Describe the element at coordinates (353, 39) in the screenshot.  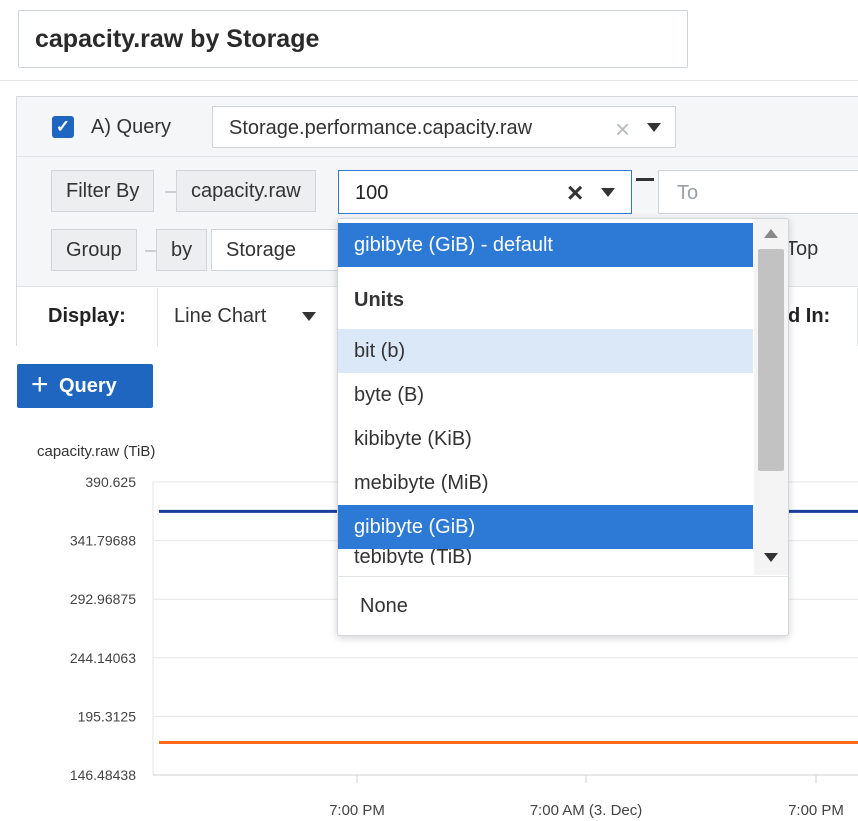
I see `dashboard-title-field: capacity.raw by Storage` at that location.